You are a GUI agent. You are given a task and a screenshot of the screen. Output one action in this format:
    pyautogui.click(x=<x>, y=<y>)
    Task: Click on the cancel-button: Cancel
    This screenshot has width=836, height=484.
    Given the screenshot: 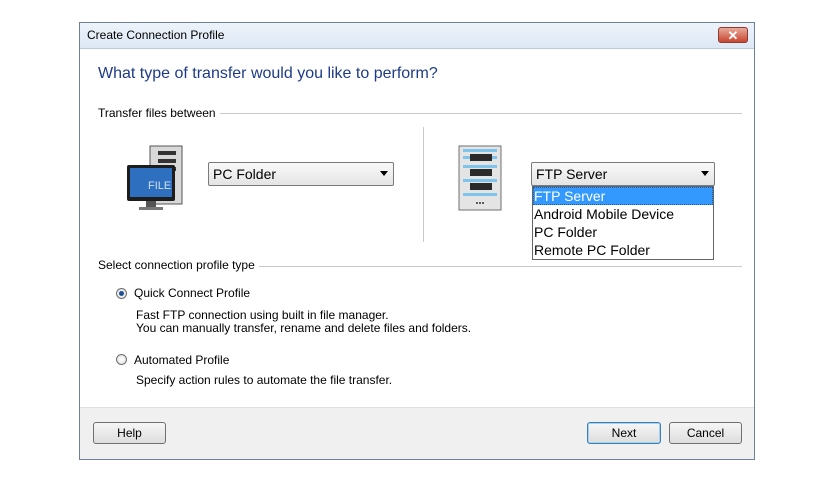 What is the action you would take?
    pyautogui.click(x=705, y=433)
    